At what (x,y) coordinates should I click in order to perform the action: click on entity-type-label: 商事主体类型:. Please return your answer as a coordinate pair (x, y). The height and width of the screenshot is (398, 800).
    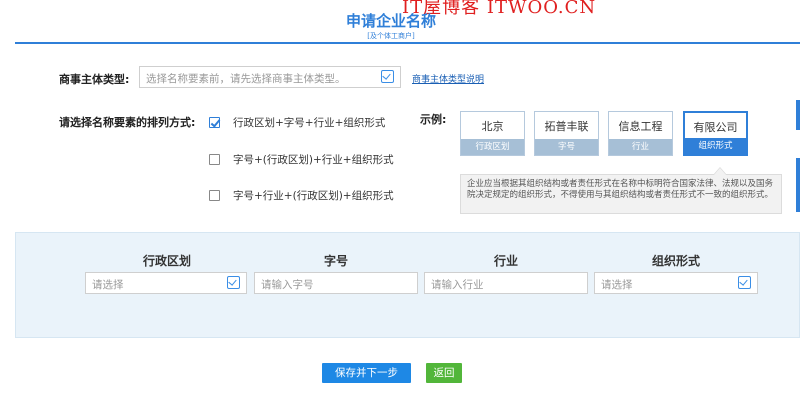
    Looking at the image, I should click on (94, 79).